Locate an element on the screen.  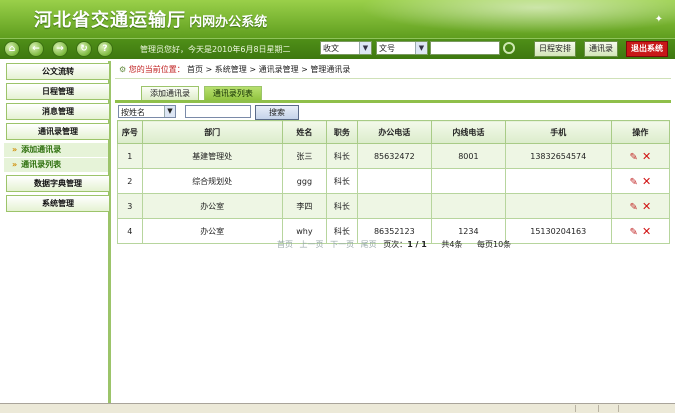
sidebar-subitem-contact-list: » 通讯录列表 is located at coordinates (56, 165).